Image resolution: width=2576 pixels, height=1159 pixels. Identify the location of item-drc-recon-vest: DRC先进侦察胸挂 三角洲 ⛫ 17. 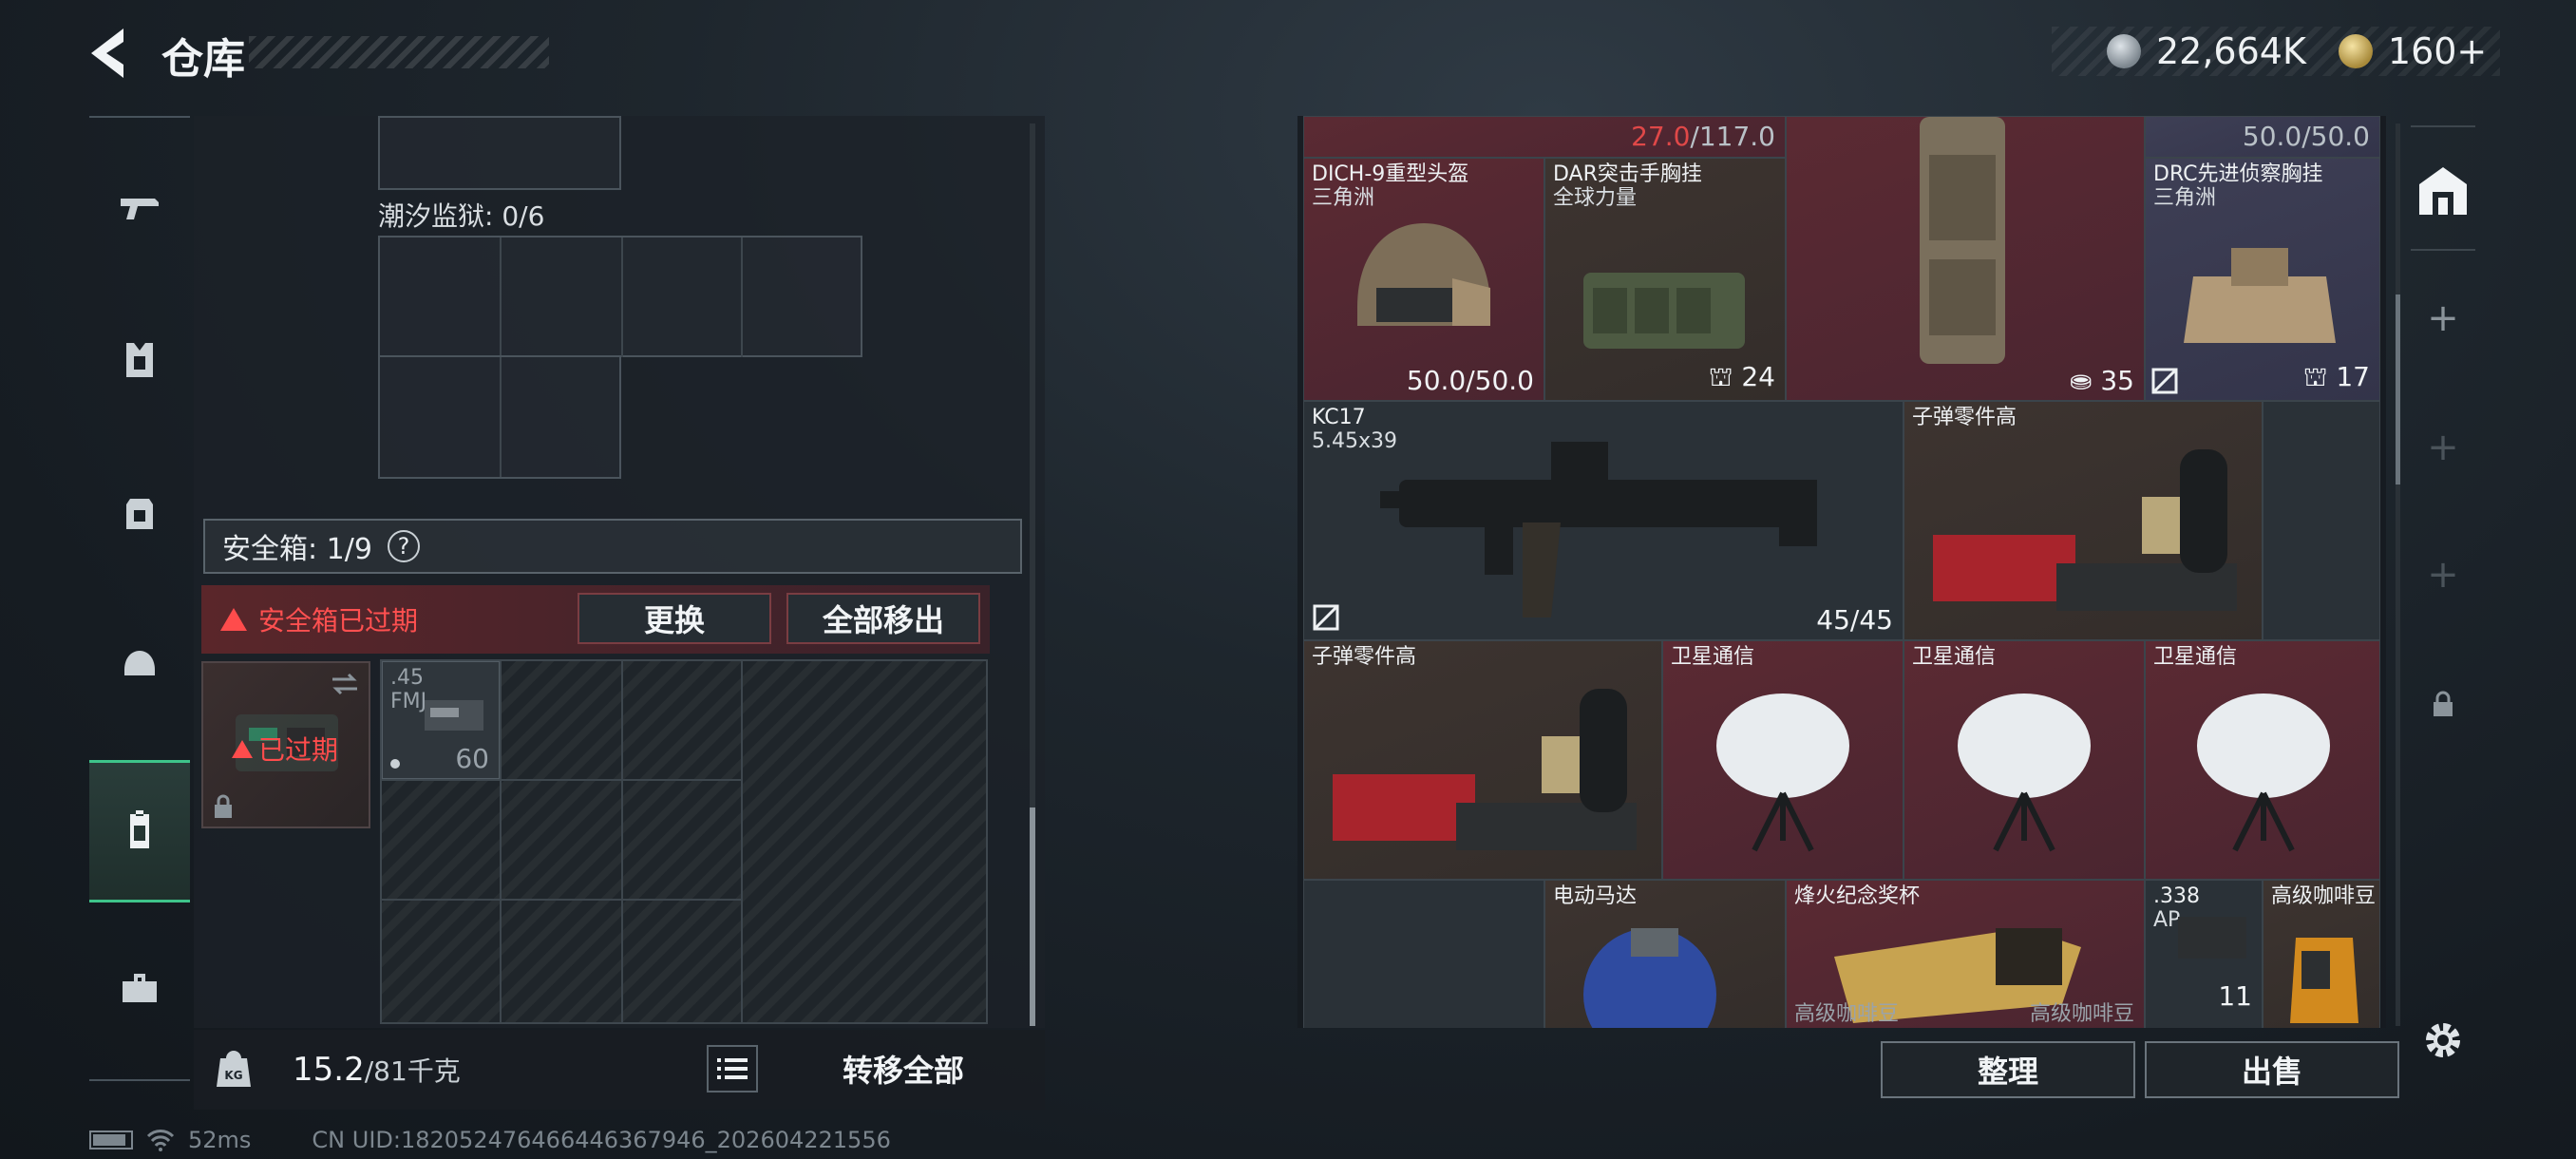
(2262, 279).